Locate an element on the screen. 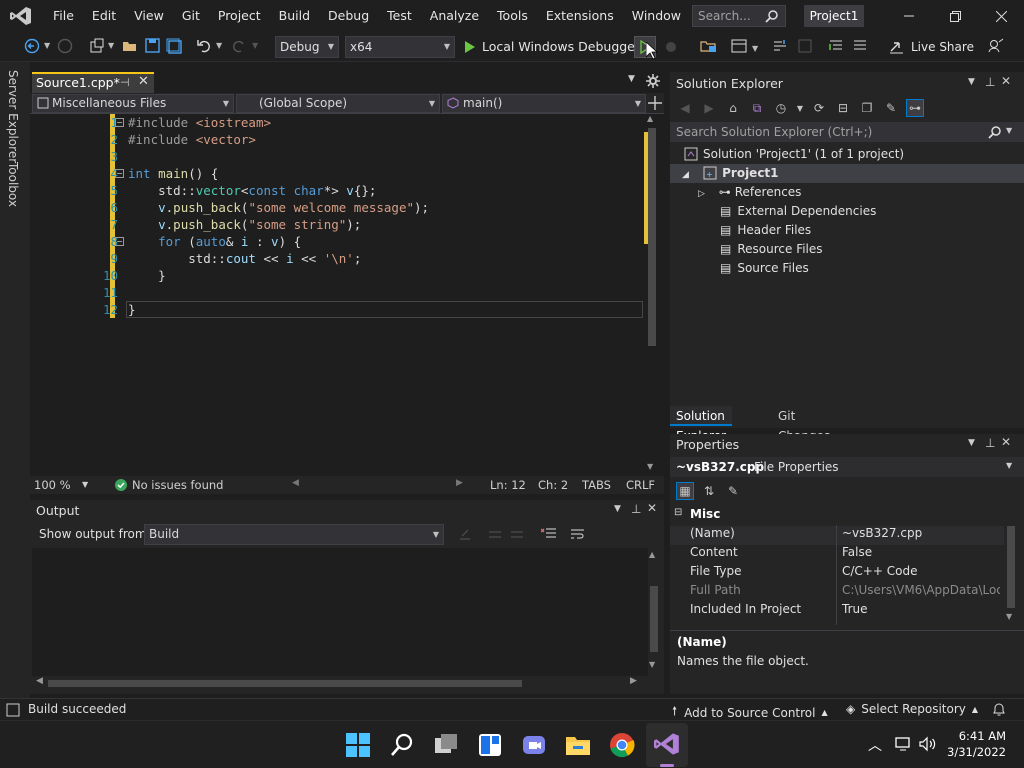  menu-git: Git is located at coordinates (191, 16).